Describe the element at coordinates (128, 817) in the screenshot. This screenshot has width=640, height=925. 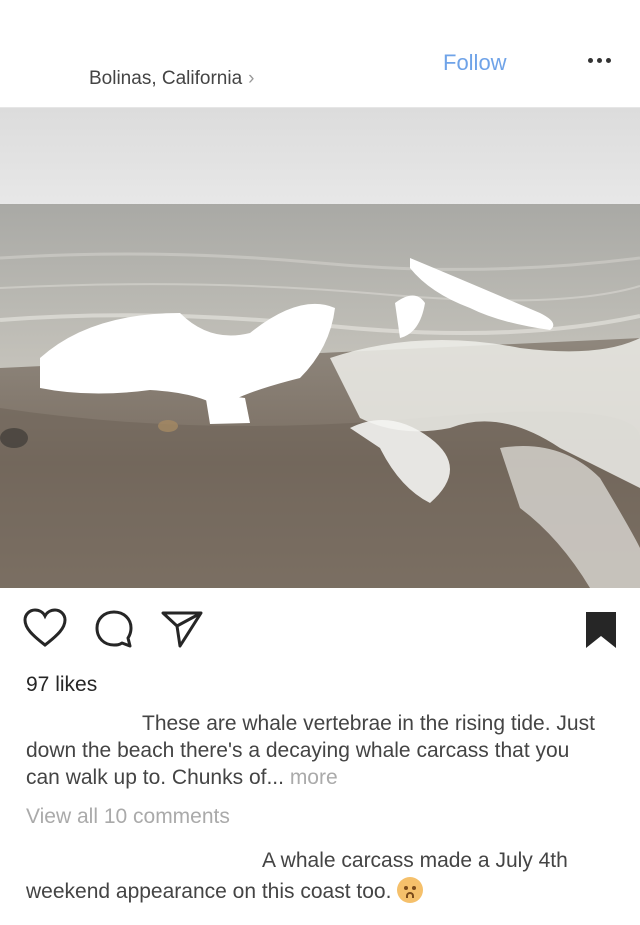
I see `view-all-comments-link: View all 10 comments` at that location.